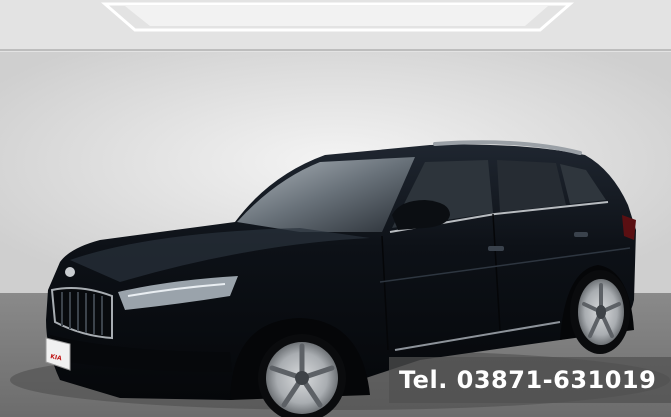  What do you see at coordinates (531, 186) in the screenshot?
I see `rear-side-window` at bounding box center [531, 186].